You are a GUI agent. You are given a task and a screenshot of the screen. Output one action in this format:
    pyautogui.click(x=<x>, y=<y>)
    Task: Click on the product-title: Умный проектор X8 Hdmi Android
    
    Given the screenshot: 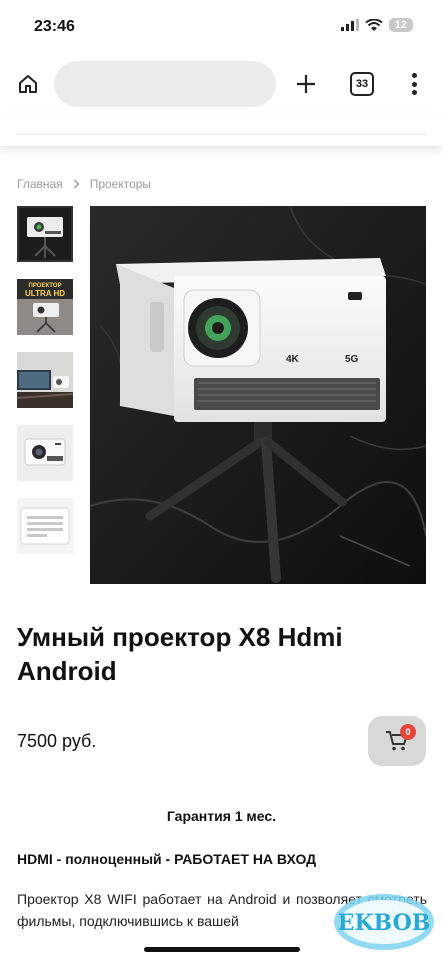 What is the action you would take?
    pyautogui.click(x=180, y=654)
    